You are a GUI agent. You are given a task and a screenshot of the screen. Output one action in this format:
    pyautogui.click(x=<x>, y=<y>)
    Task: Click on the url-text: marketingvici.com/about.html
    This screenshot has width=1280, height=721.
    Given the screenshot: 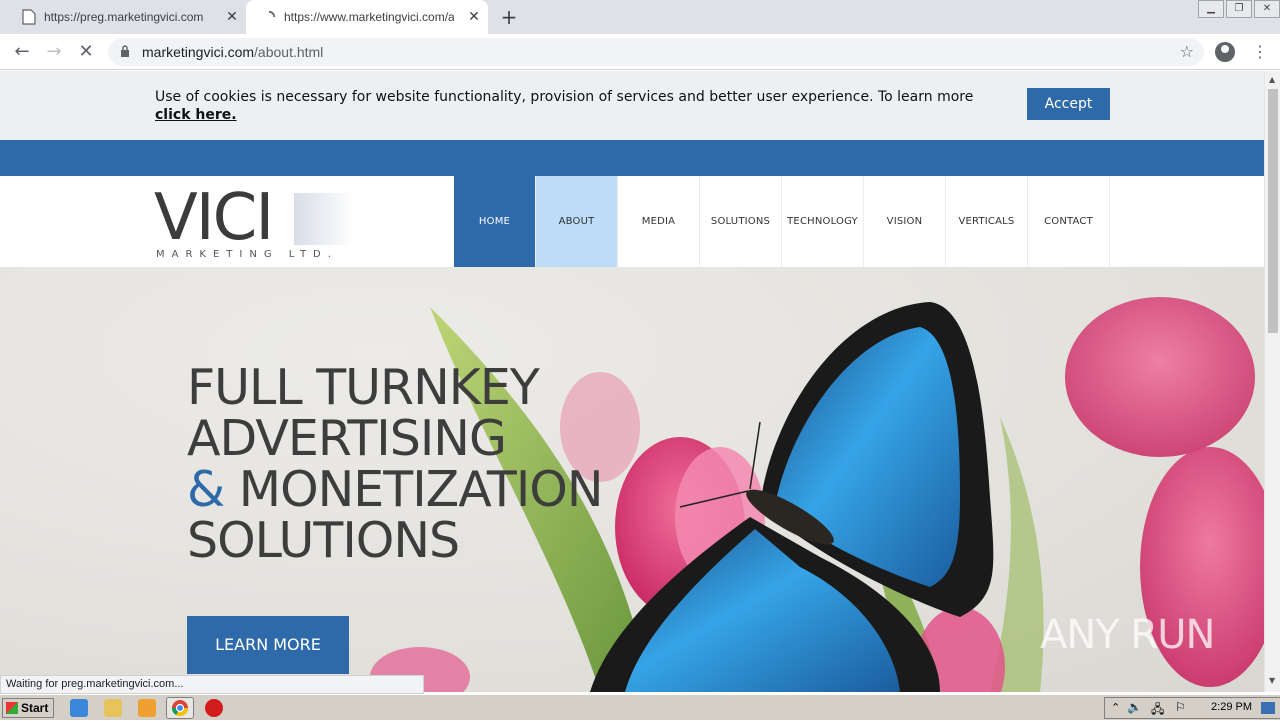 What is the action you would take?
    pyautogui.click(x=232, y=52)
    